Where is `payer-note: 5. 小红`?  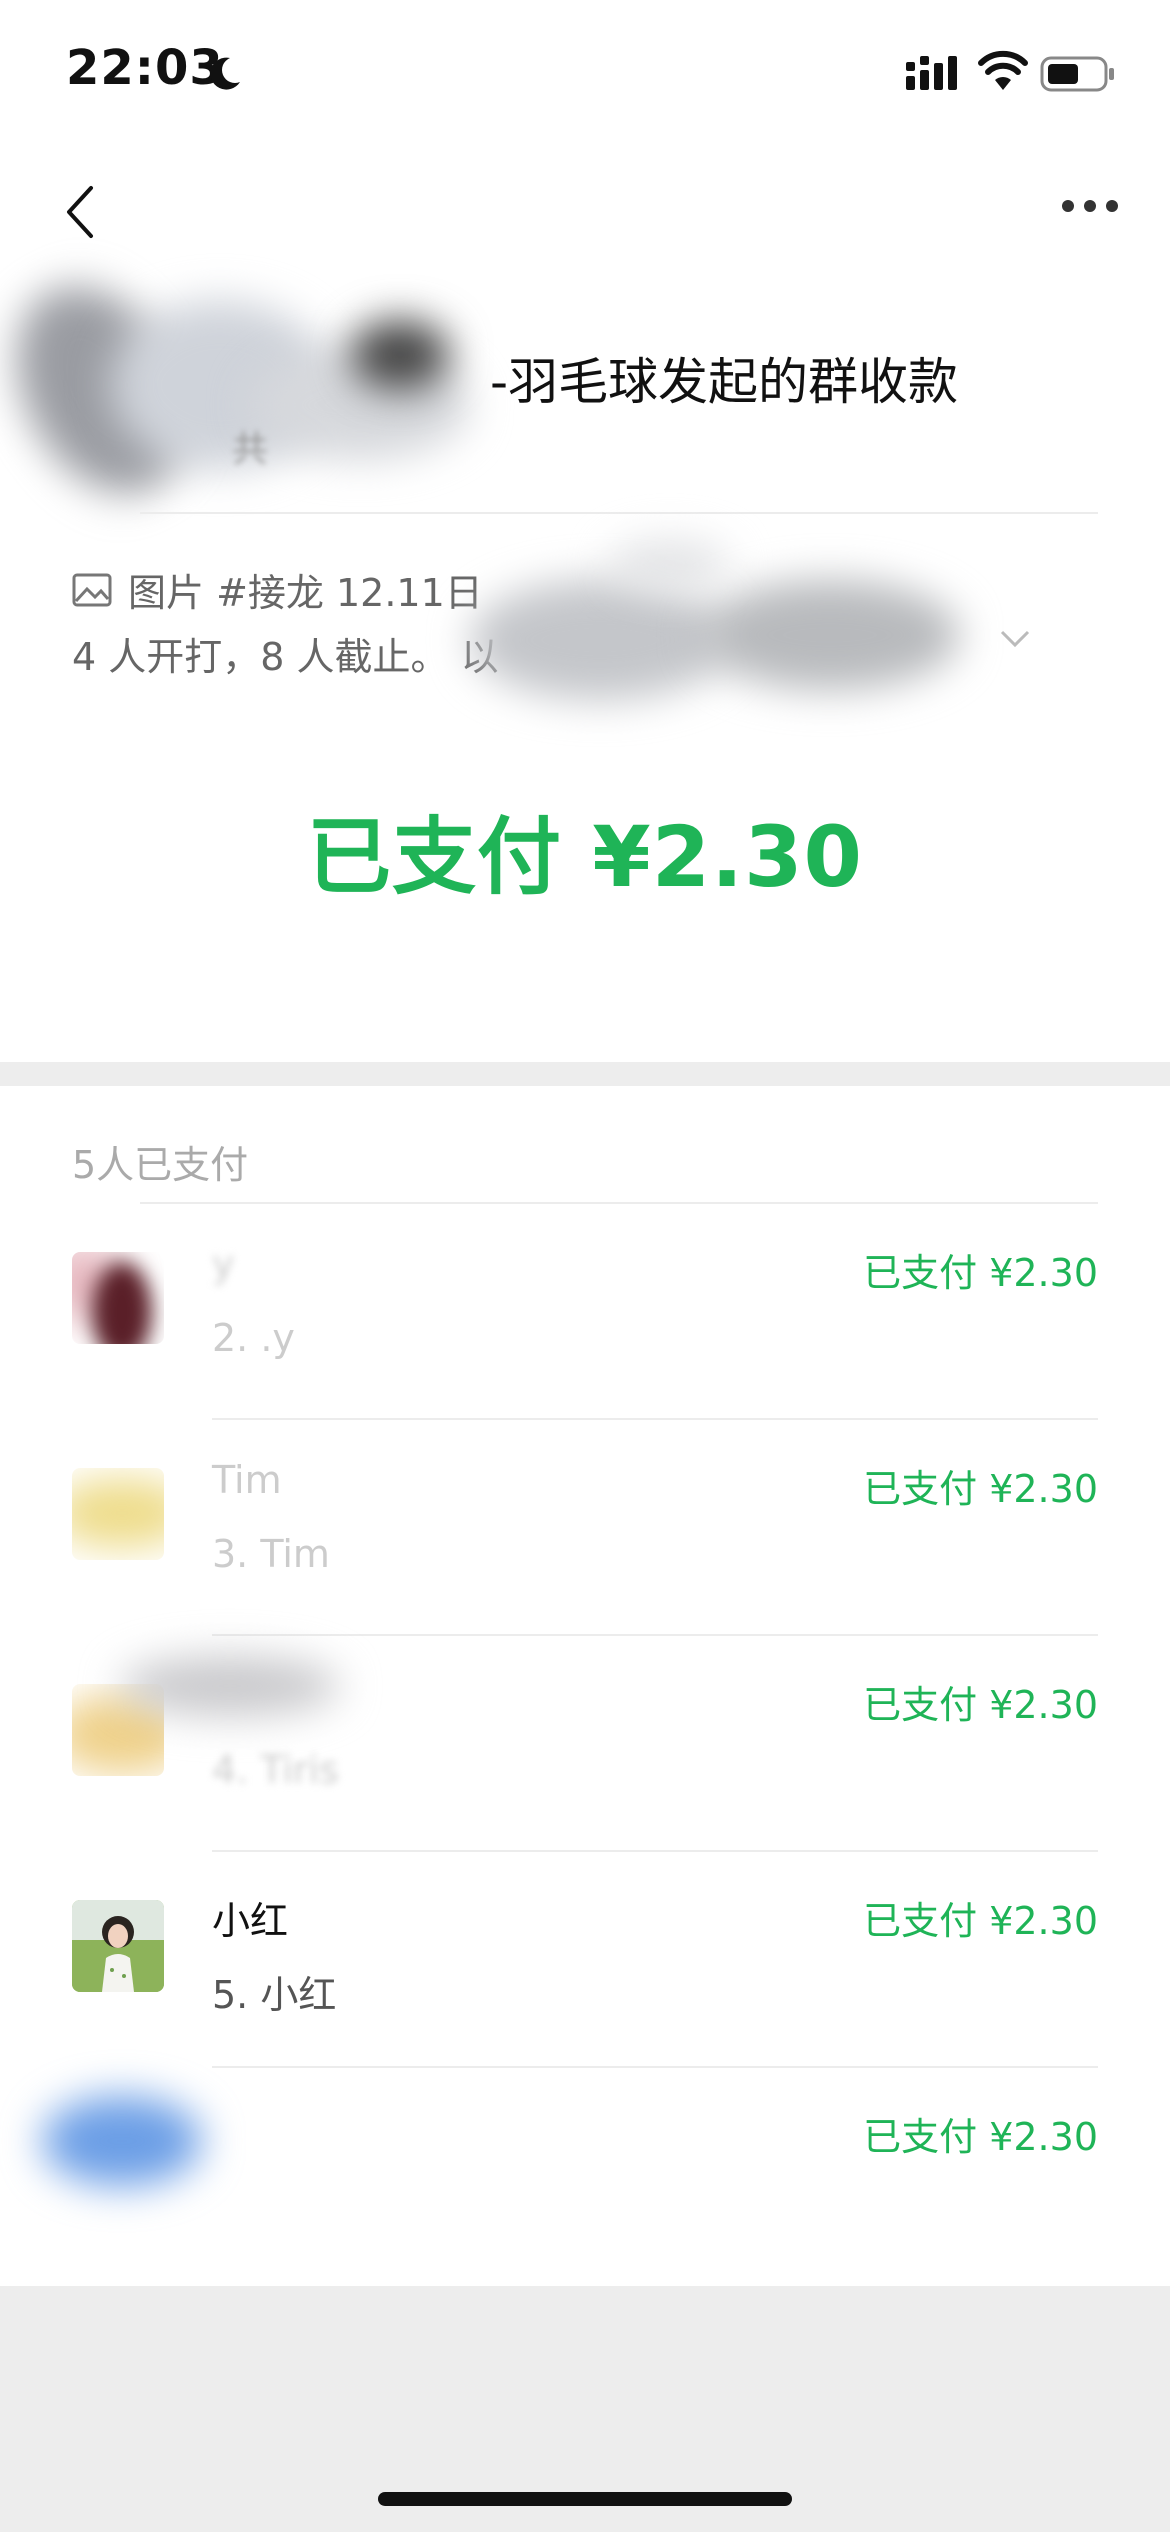
payer-note: 5. 小红 is located at coordinates (274, 1995).